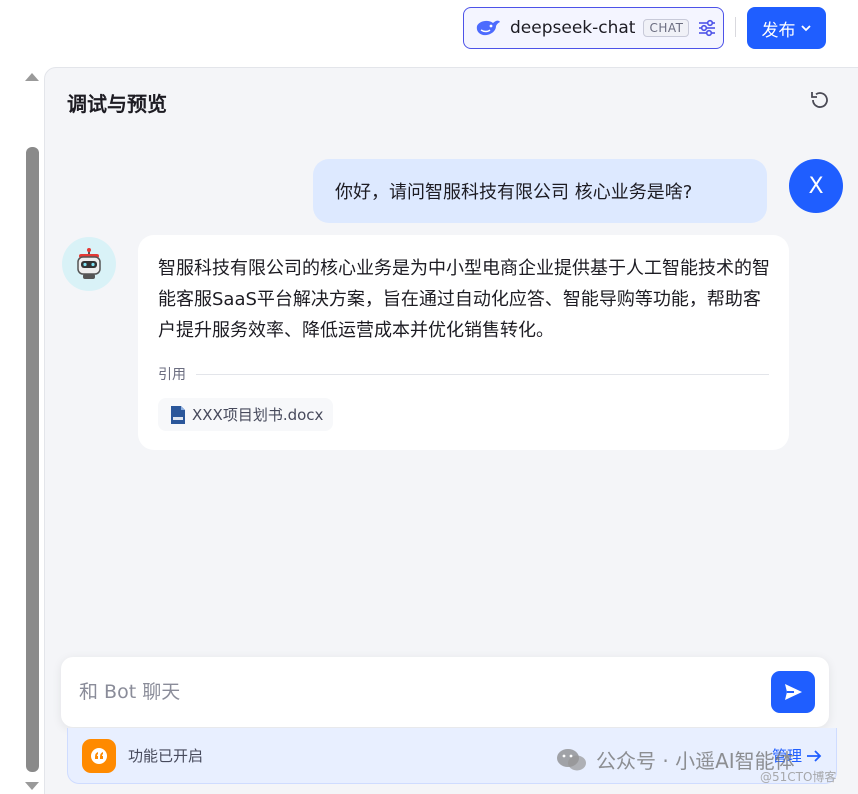 The image size is (858, 794). I want to click on scroll-up-arrow-icon, so click(32, 77).